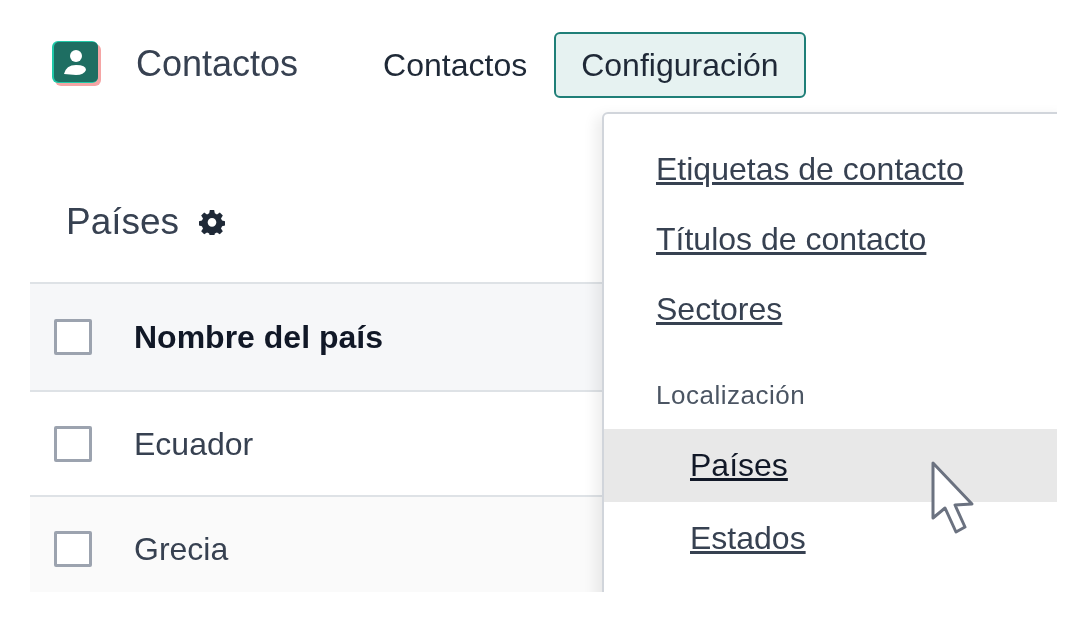 The height and width of the screenshot is (622, 1087). Describe the element at coordinates (181, 549) in the screenshot. I see `table-cell-text: Grecia` at that location.